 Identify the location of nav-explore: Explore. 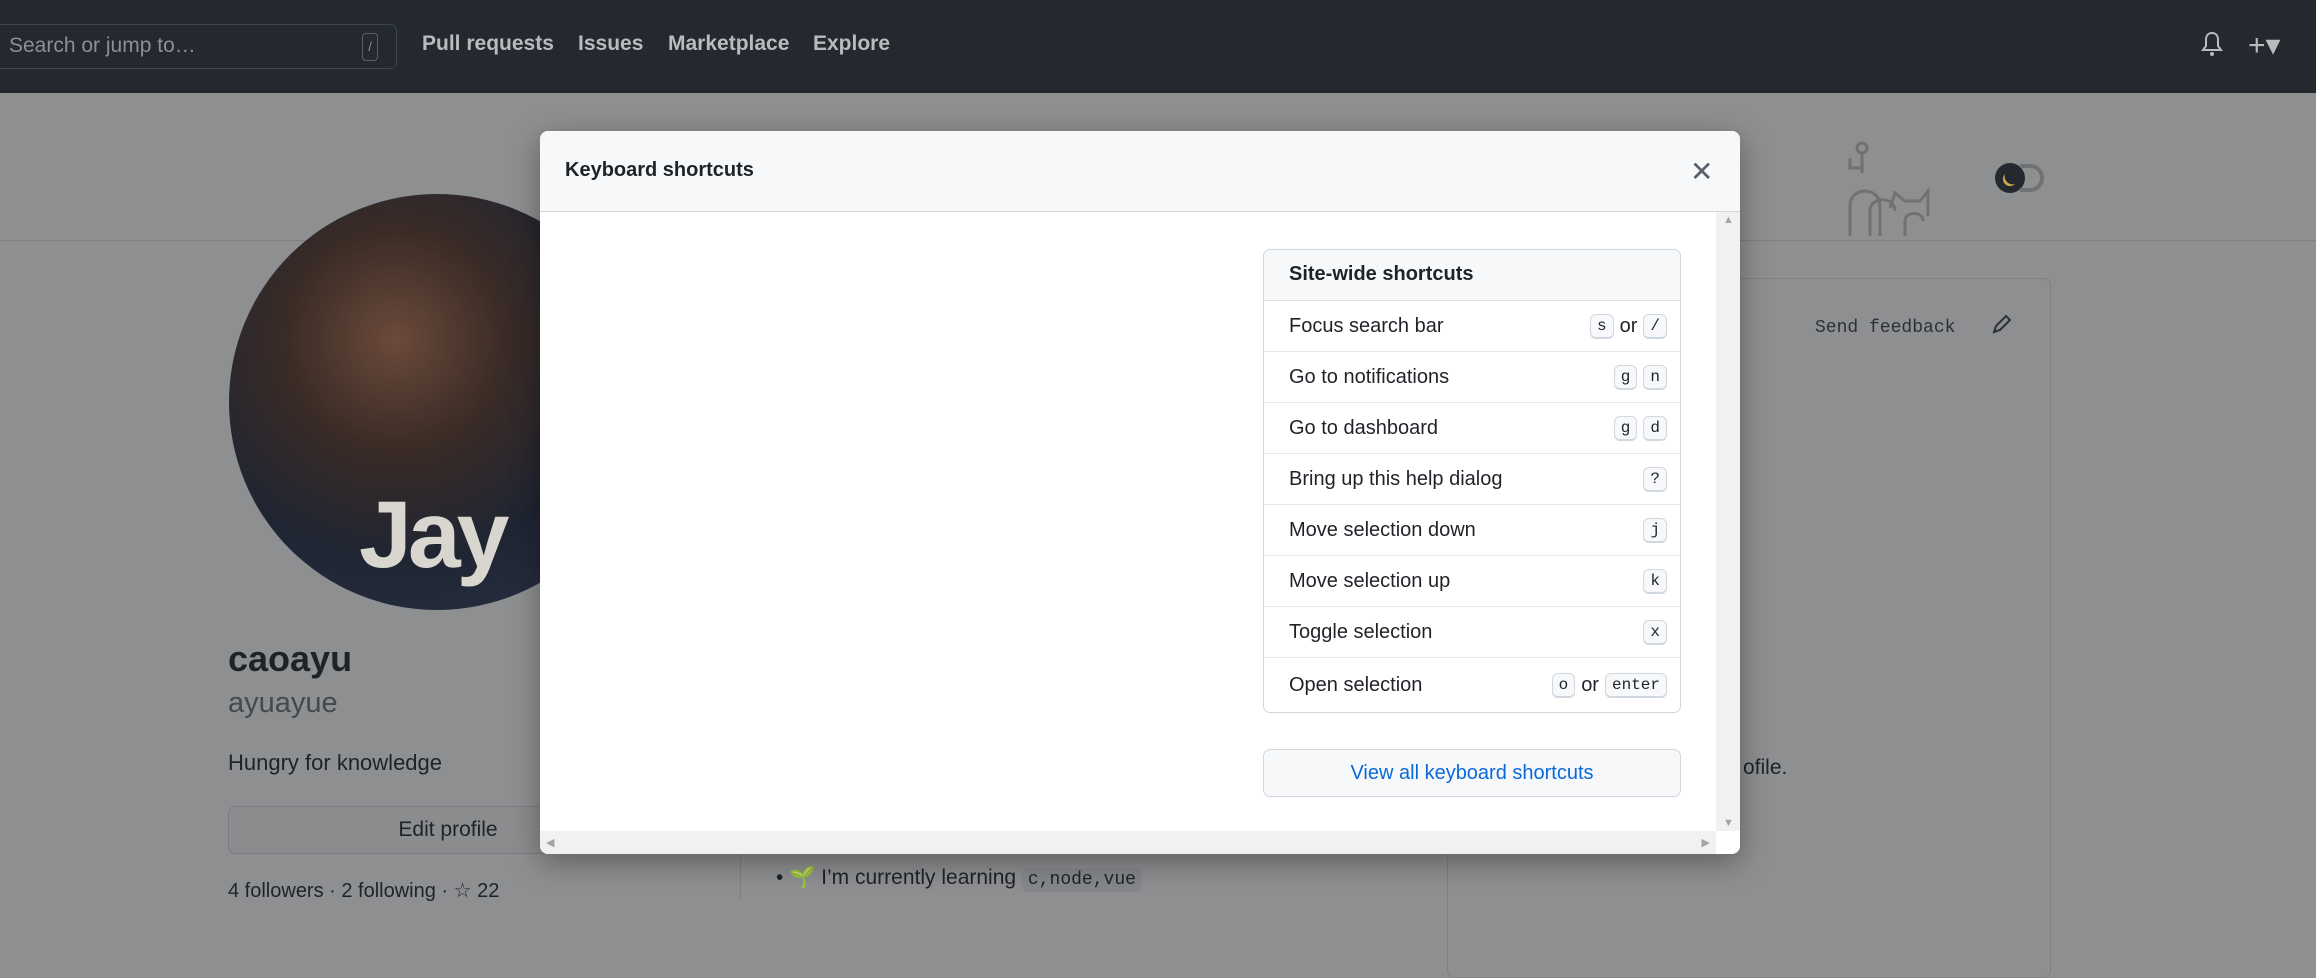
(851, 44).